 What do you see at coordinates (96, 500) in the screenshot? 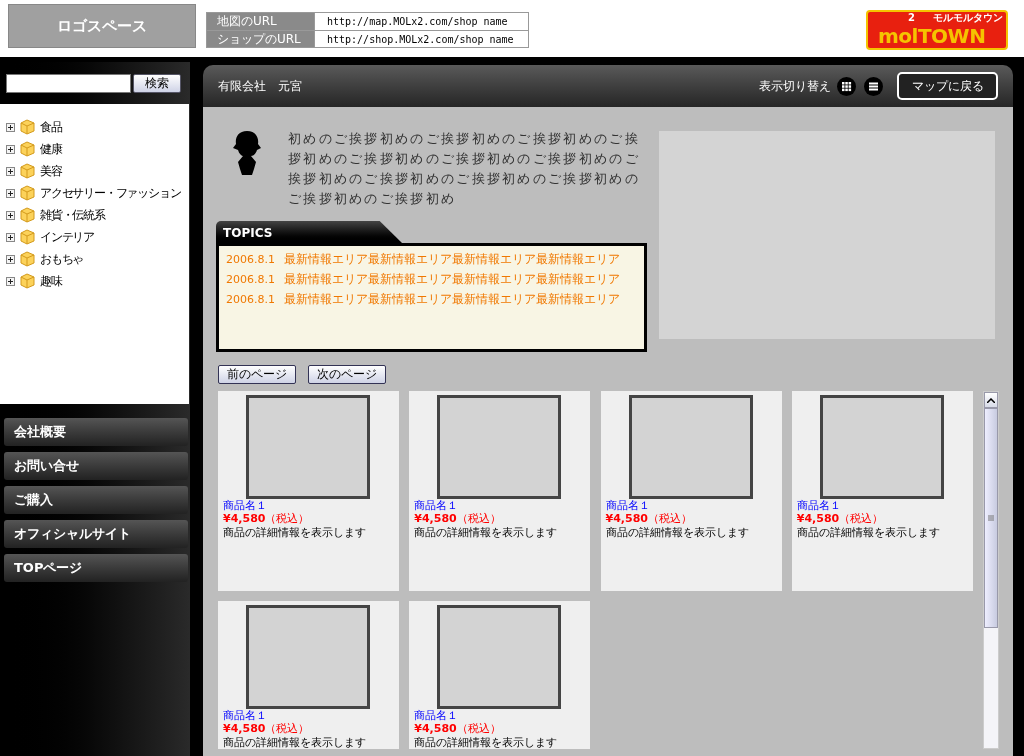
I see `menu-button: ご購入` at bounding box center [96, 500].